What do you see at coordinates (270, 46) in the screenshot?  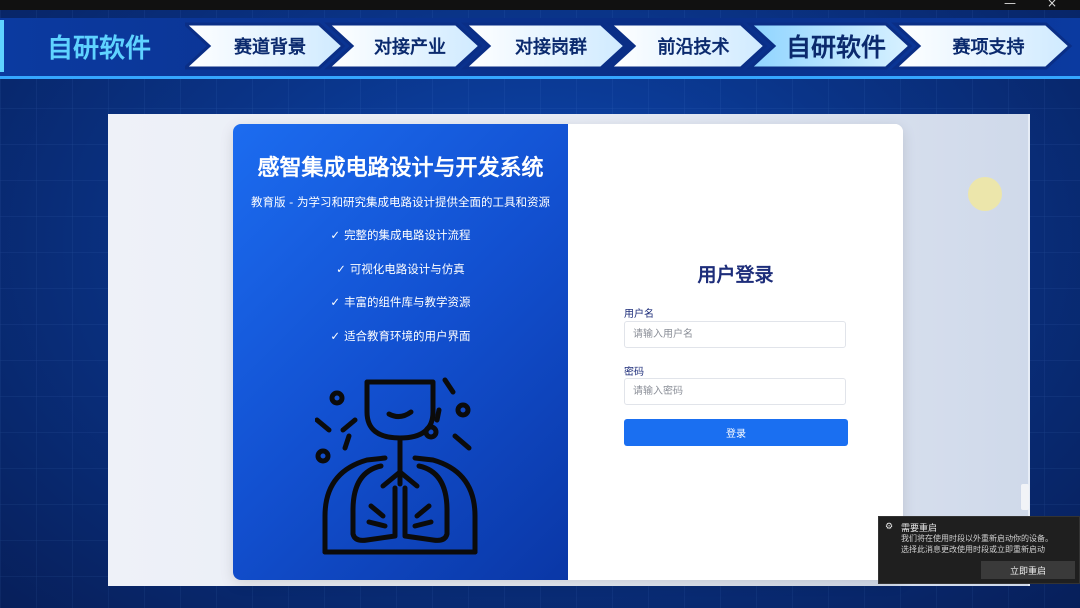 I see `tab-0: 赛道背景` at bounding box center [270, 46].